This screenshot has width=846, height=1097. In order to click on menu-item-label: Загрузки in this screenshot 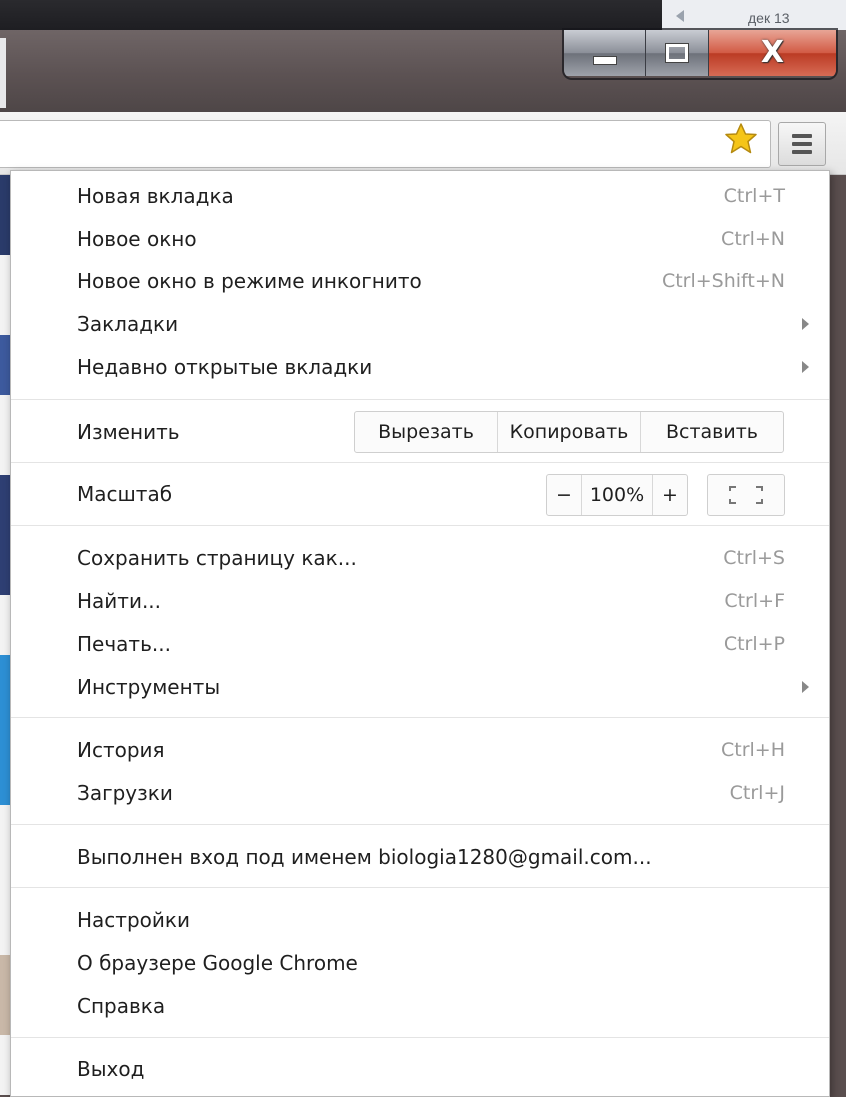, I will do `click(125, 793)`.